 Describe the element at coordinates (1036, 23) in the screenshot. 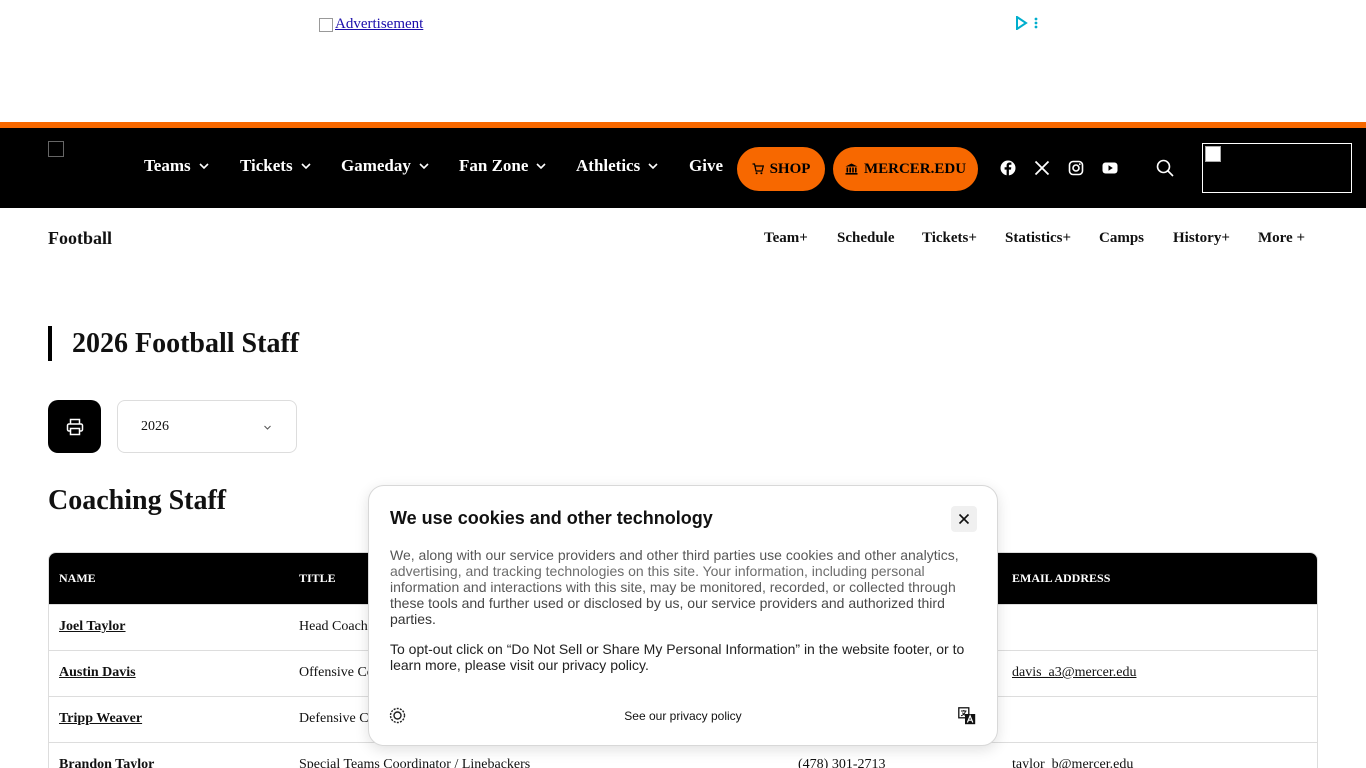

I see `more-options-icon` at that location.